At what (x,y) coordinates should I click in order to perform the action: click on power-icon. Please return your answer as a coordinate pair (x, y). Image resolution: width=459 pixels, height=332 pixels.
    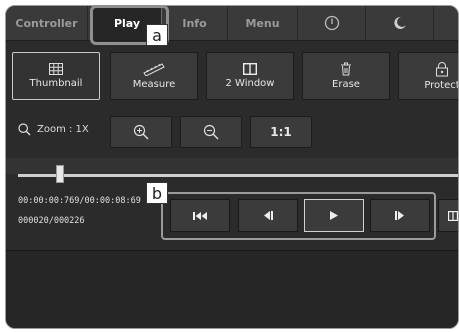
    Looking at the image, I should click on (331, 23).